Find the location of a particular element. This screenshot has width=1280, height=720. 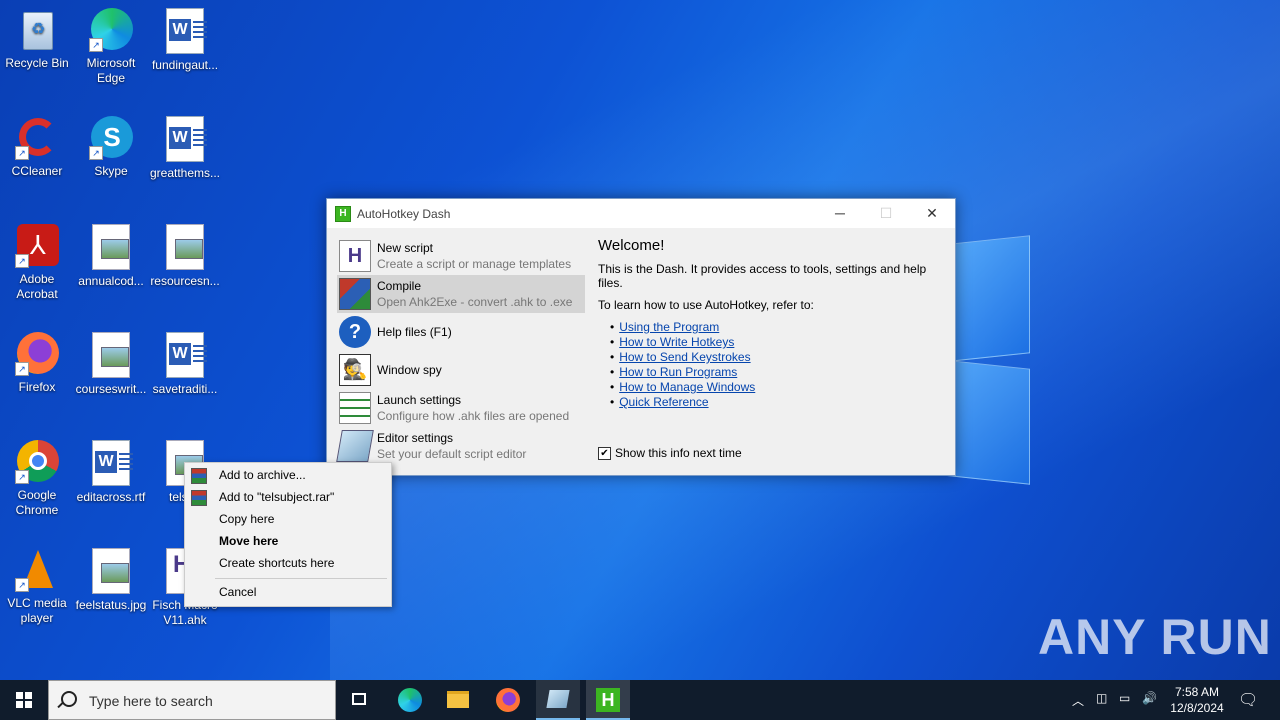

link-quick-reference: Quick Reference is located at coordinates (663, 402).